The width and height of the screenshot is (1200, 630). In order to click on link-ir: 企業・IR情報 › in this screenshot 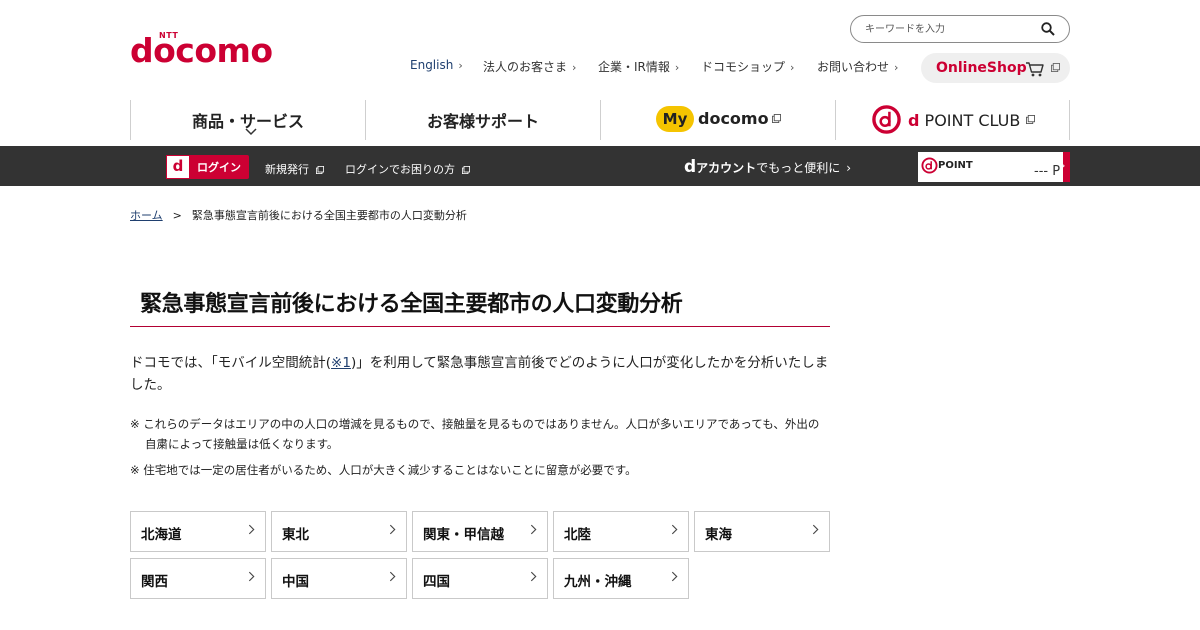, I will do `click(638, 66)`.